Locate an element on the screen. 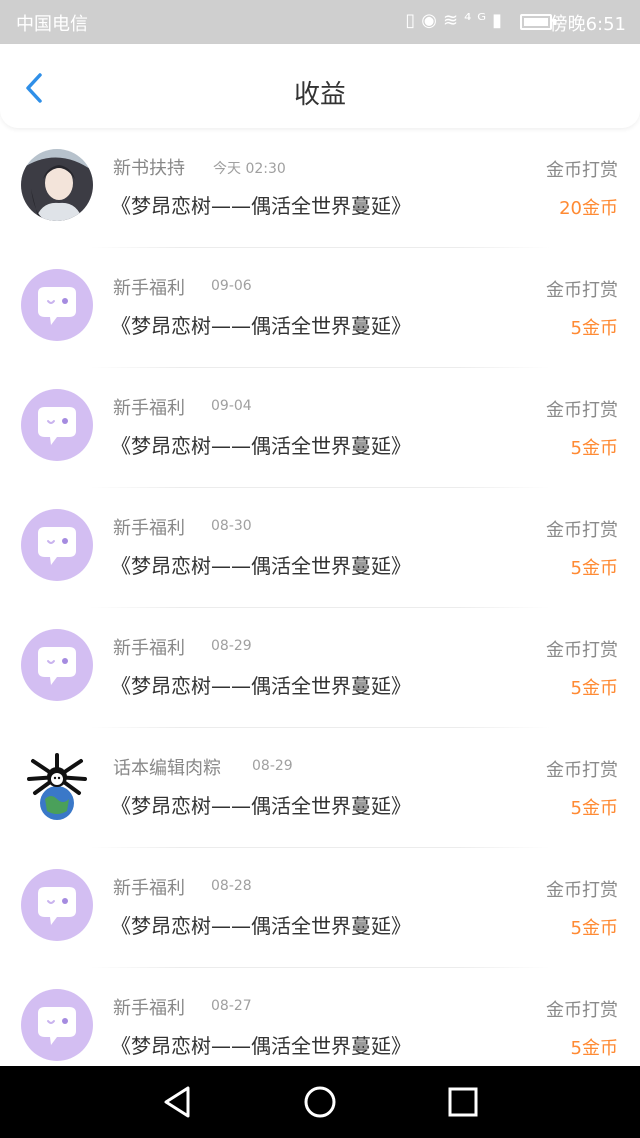 The height and width of the screenshot is (1138, 640). list-item: 新手福利 09-04 《梦昂恋树——偶活全世界蔓延》 金币打赏 5金币 is located at coordinates (320, 428).